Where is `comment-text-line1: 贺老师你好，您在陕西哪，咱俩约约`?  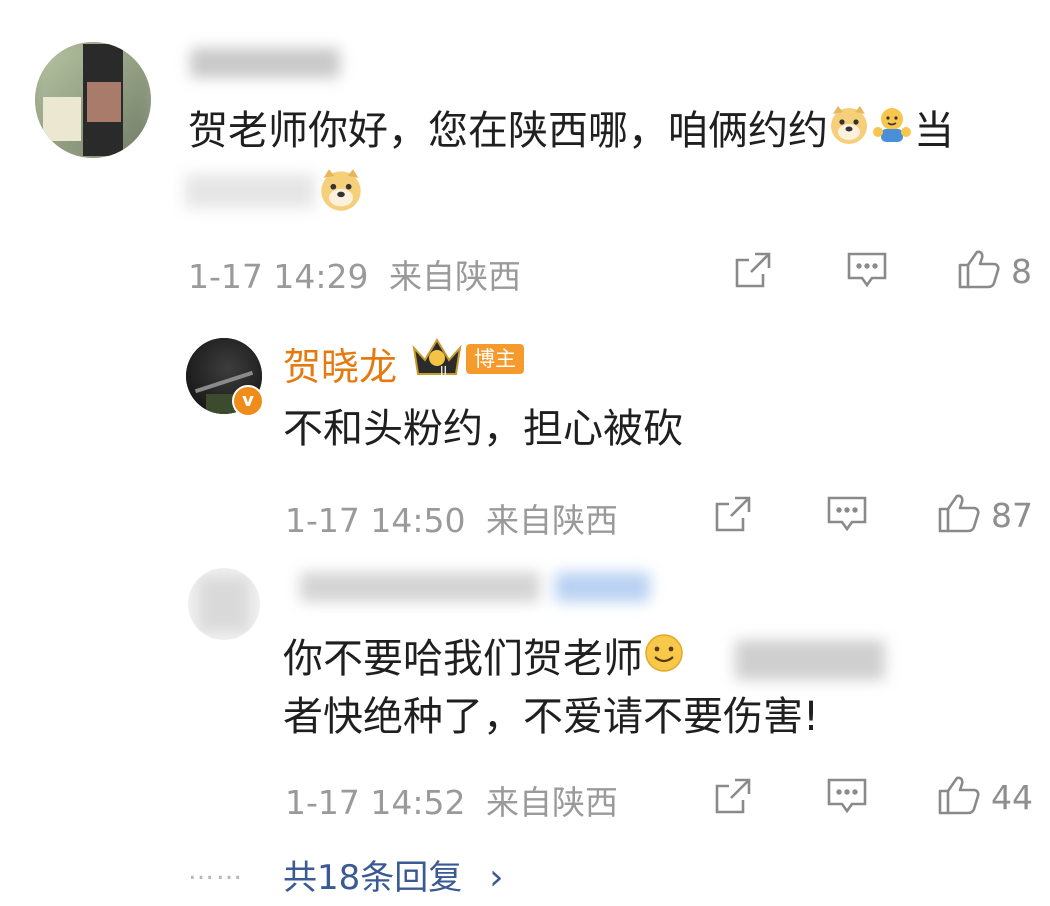 comment-text-line1: 贺老师你好，您在陕西哪，咱俩约约 is located at coordinates (508, 131).